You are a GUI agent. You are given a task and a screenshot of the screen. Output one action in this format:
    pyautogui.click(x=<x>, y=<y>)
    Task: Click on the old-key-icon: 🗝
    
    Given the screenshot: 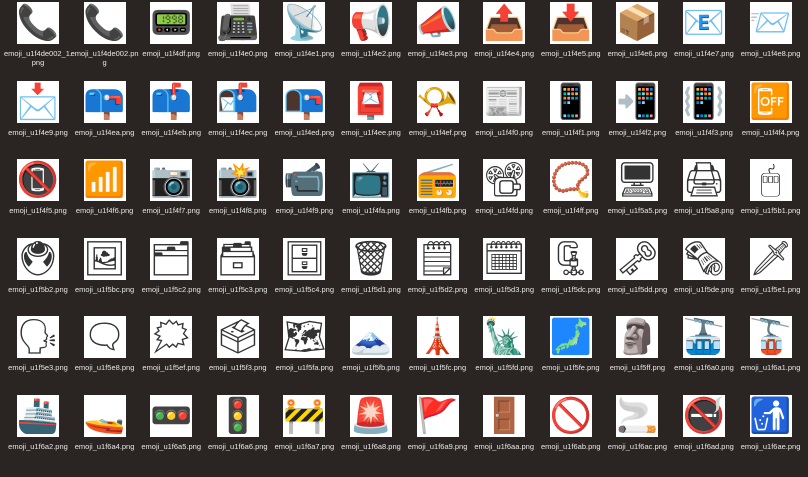 What is the action you would take?
    pyautogui.click(x=637, y=258)
    